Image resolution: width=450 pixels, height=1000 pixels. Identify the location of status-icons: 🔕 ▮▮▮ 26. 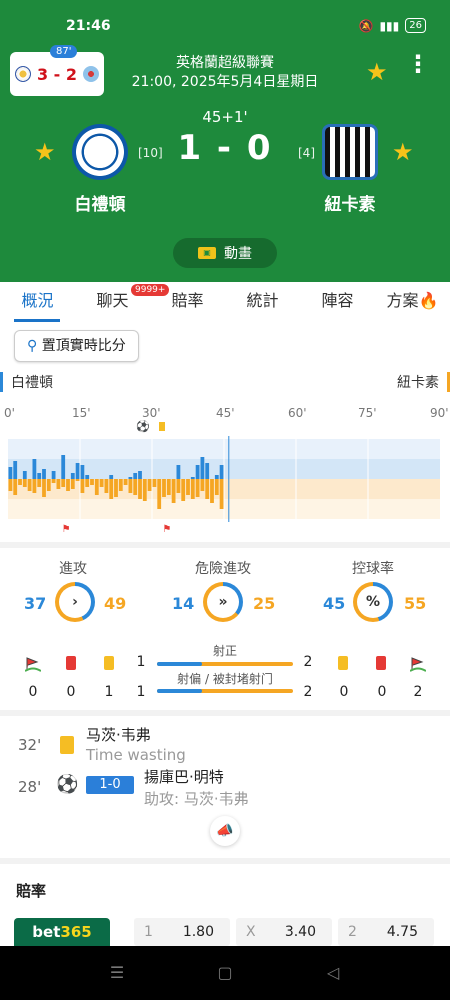
(392, 25).